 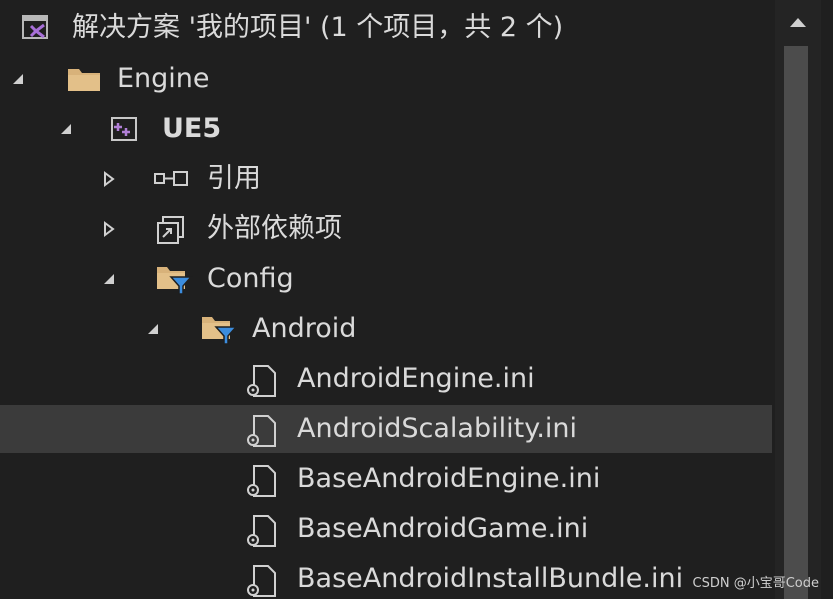 I want to click on tree-item-file: BaseAndroidEngine.ini, so click(x=386, y=479).